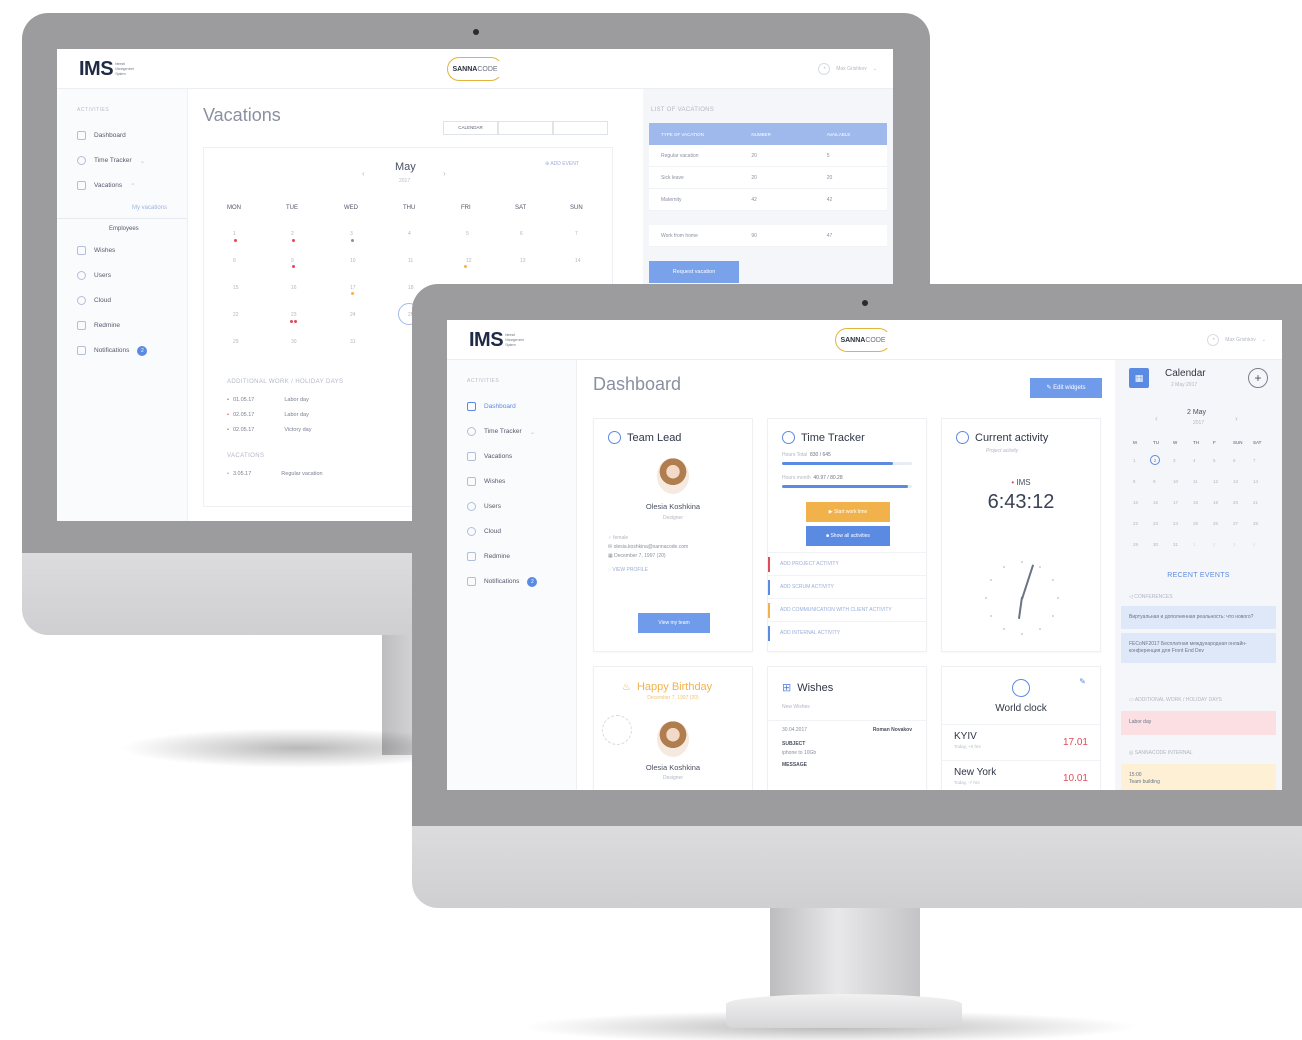  What do you see at coordinates (470, 128) in the screenshot?
I see `tab-calendar: CALENDAR` at bounding box center [470, 128].